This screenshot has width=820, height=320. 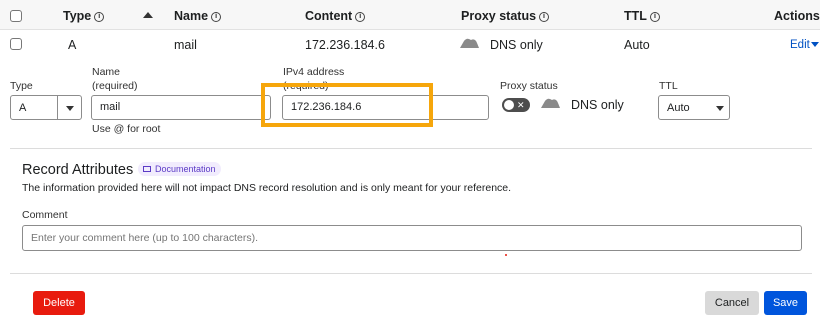 I want to click on table-header-row, so click(x=410, y=15).